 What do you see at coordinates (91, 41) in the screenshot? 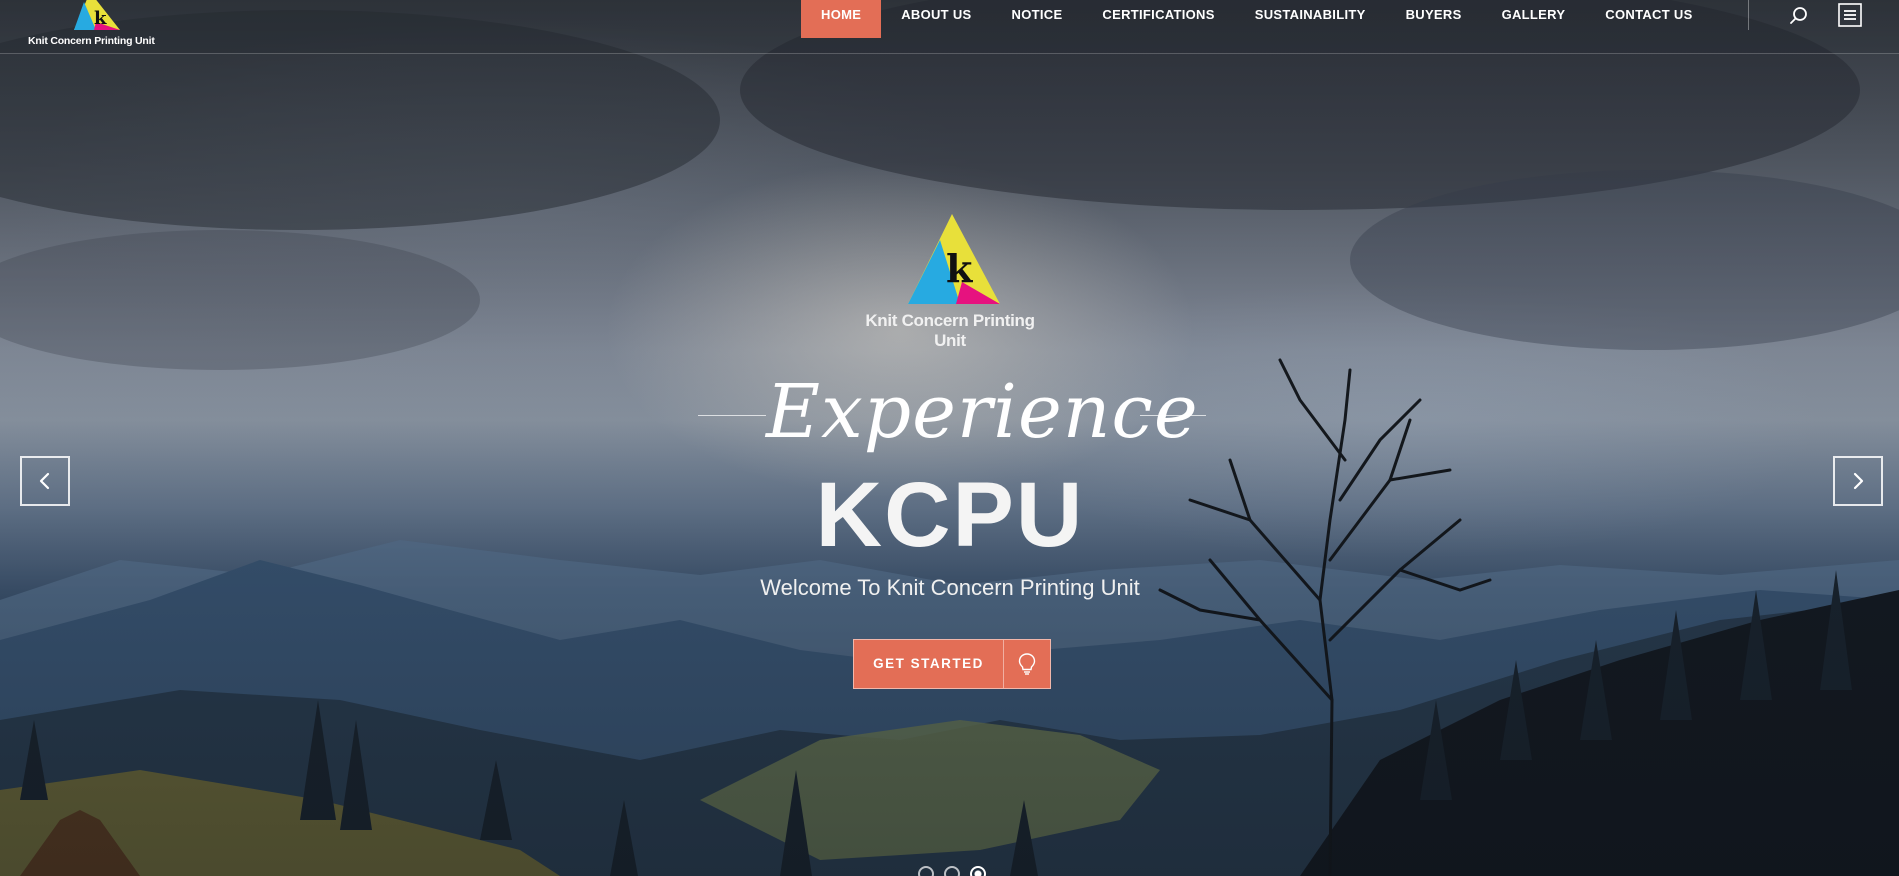
I see `logo-text: Knit Concern Printing Unit` at bounding box center [91, 41].